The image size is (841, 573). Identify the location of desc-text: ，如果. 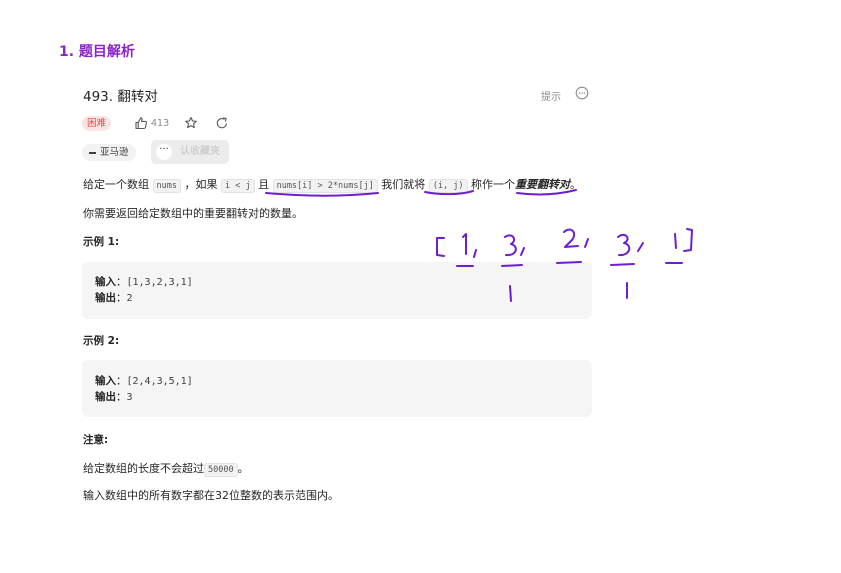
(200, 184).